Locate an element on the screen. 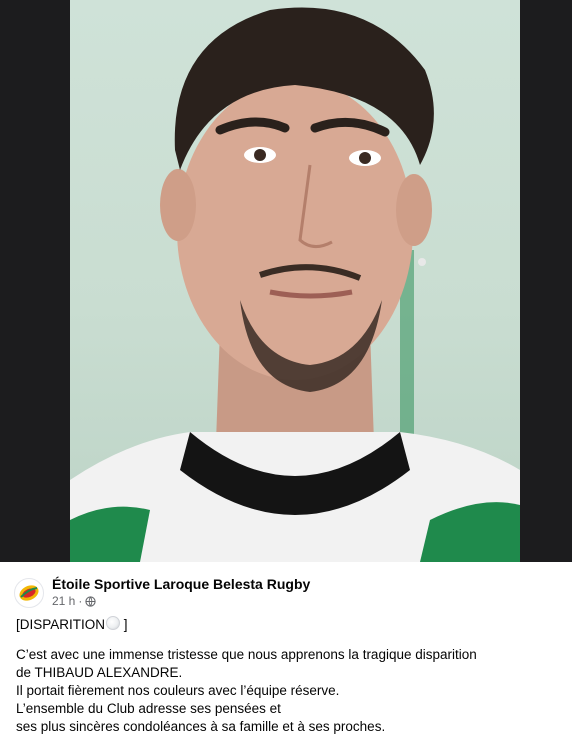 The image size is (572, 736). post-title-line: [DISPARITION ] is located at coordinates (286, 625).